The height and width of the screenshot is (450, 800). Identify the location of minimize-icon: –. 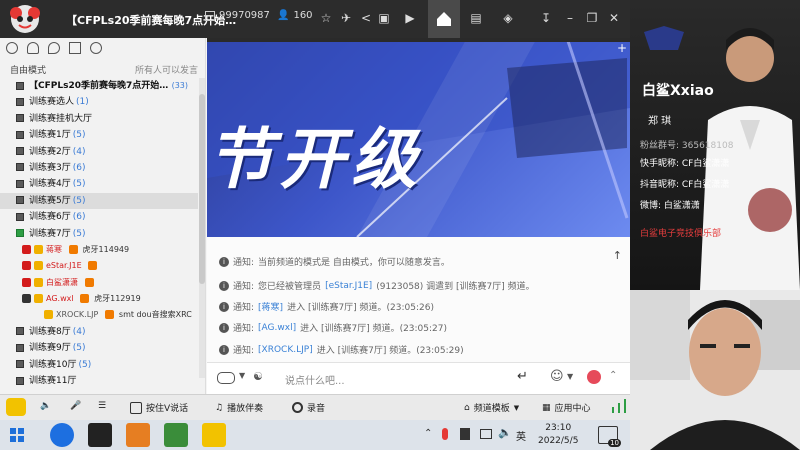
(570, 18).